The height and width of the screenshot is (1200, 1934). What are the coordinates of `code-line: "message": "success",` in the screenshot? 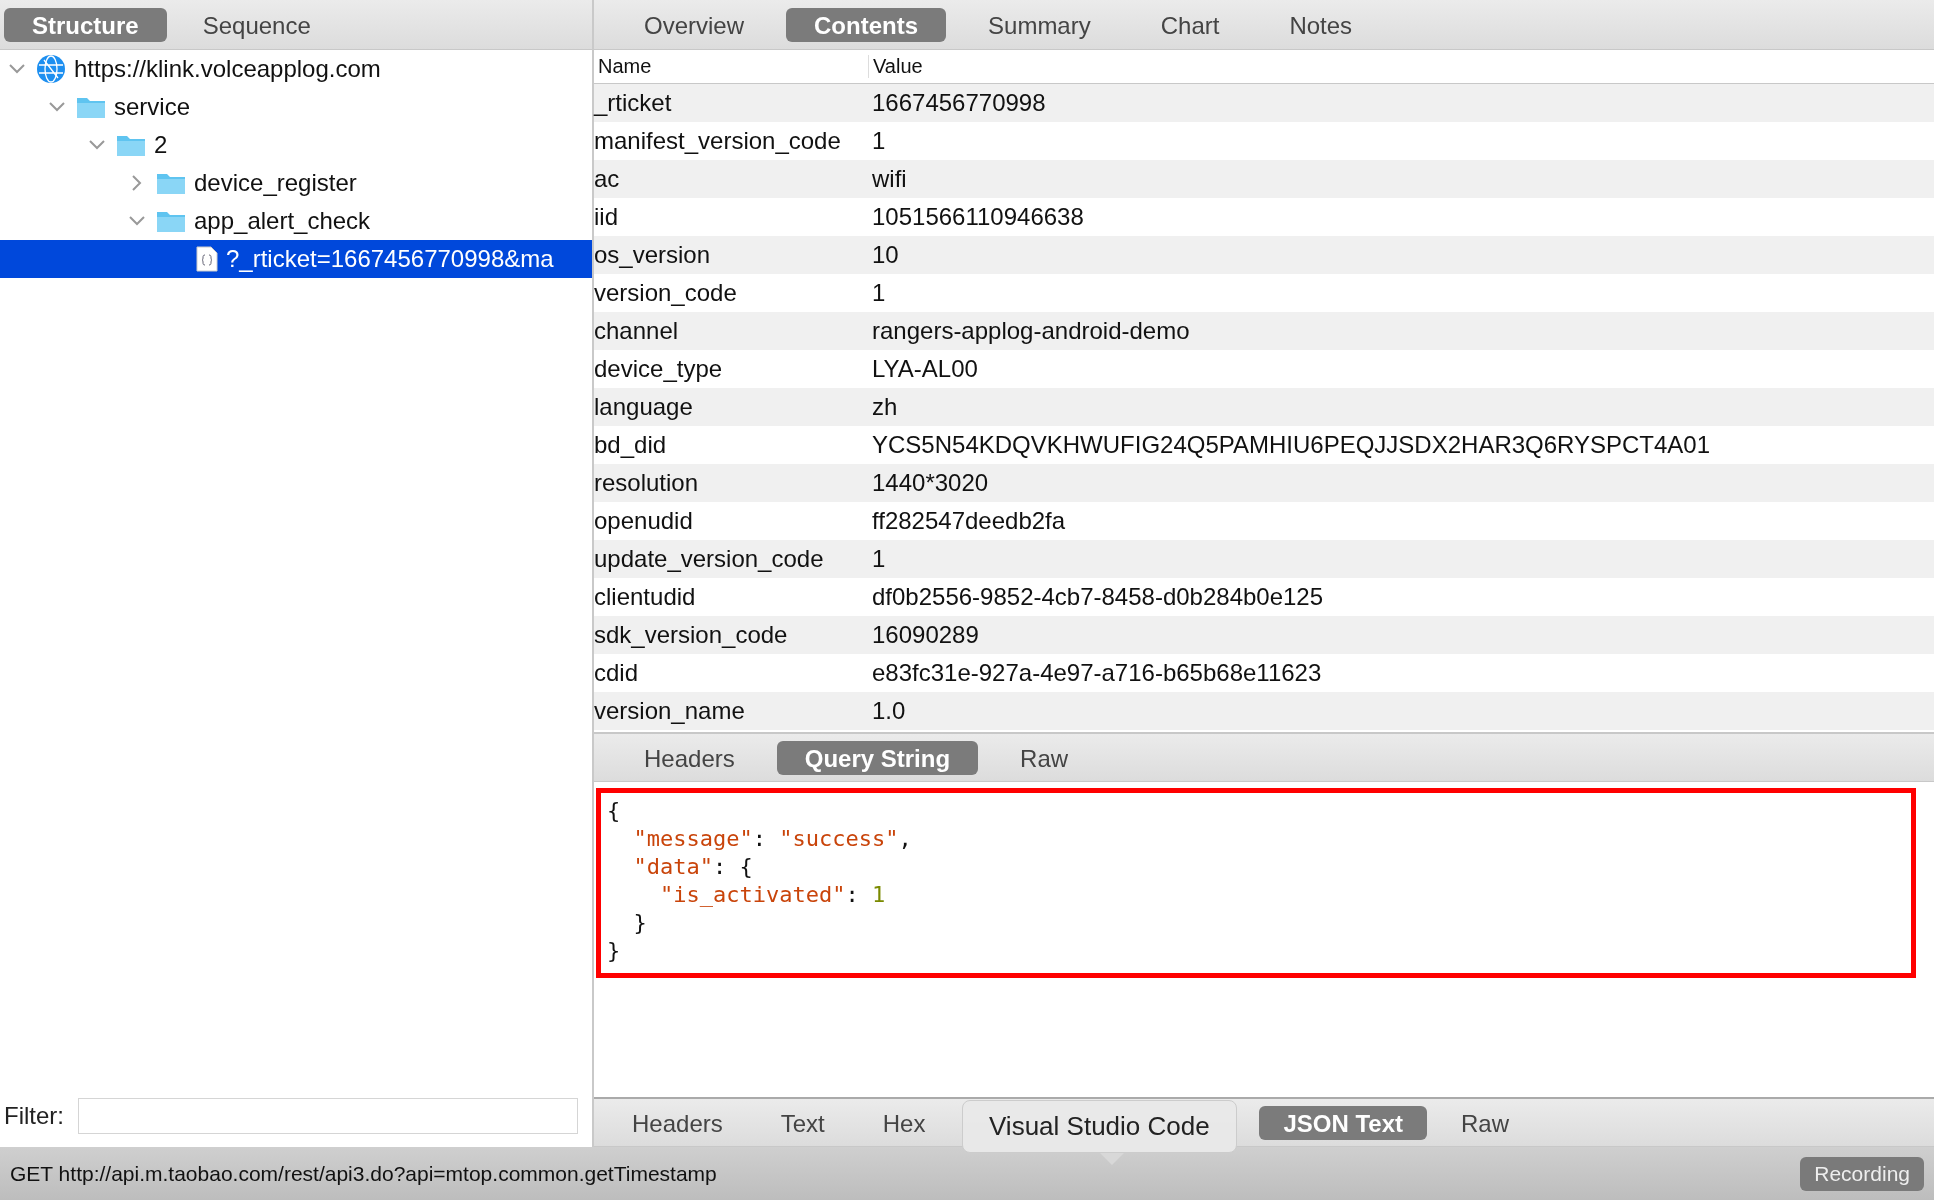 It's located at (772, 839).